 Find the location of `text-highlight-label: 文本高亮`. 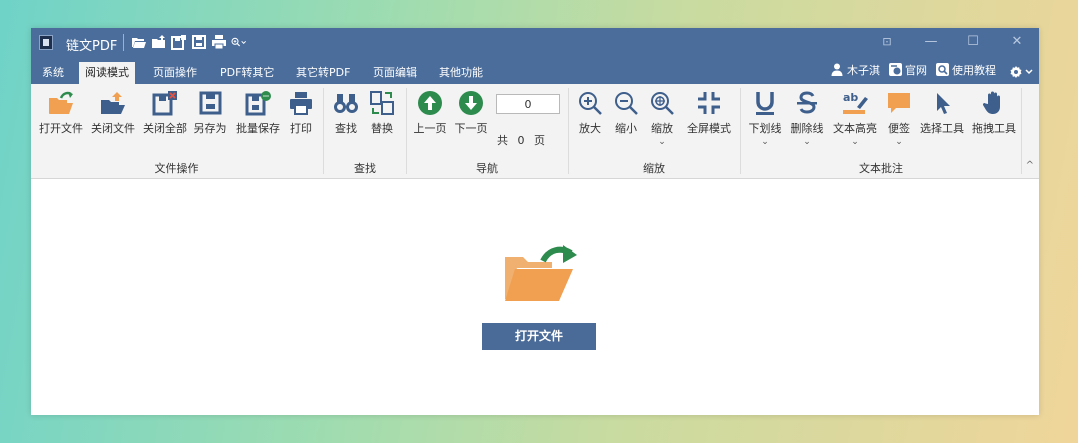

text-highlight-label: 文本高亮 is located at coordinates (855, 128).